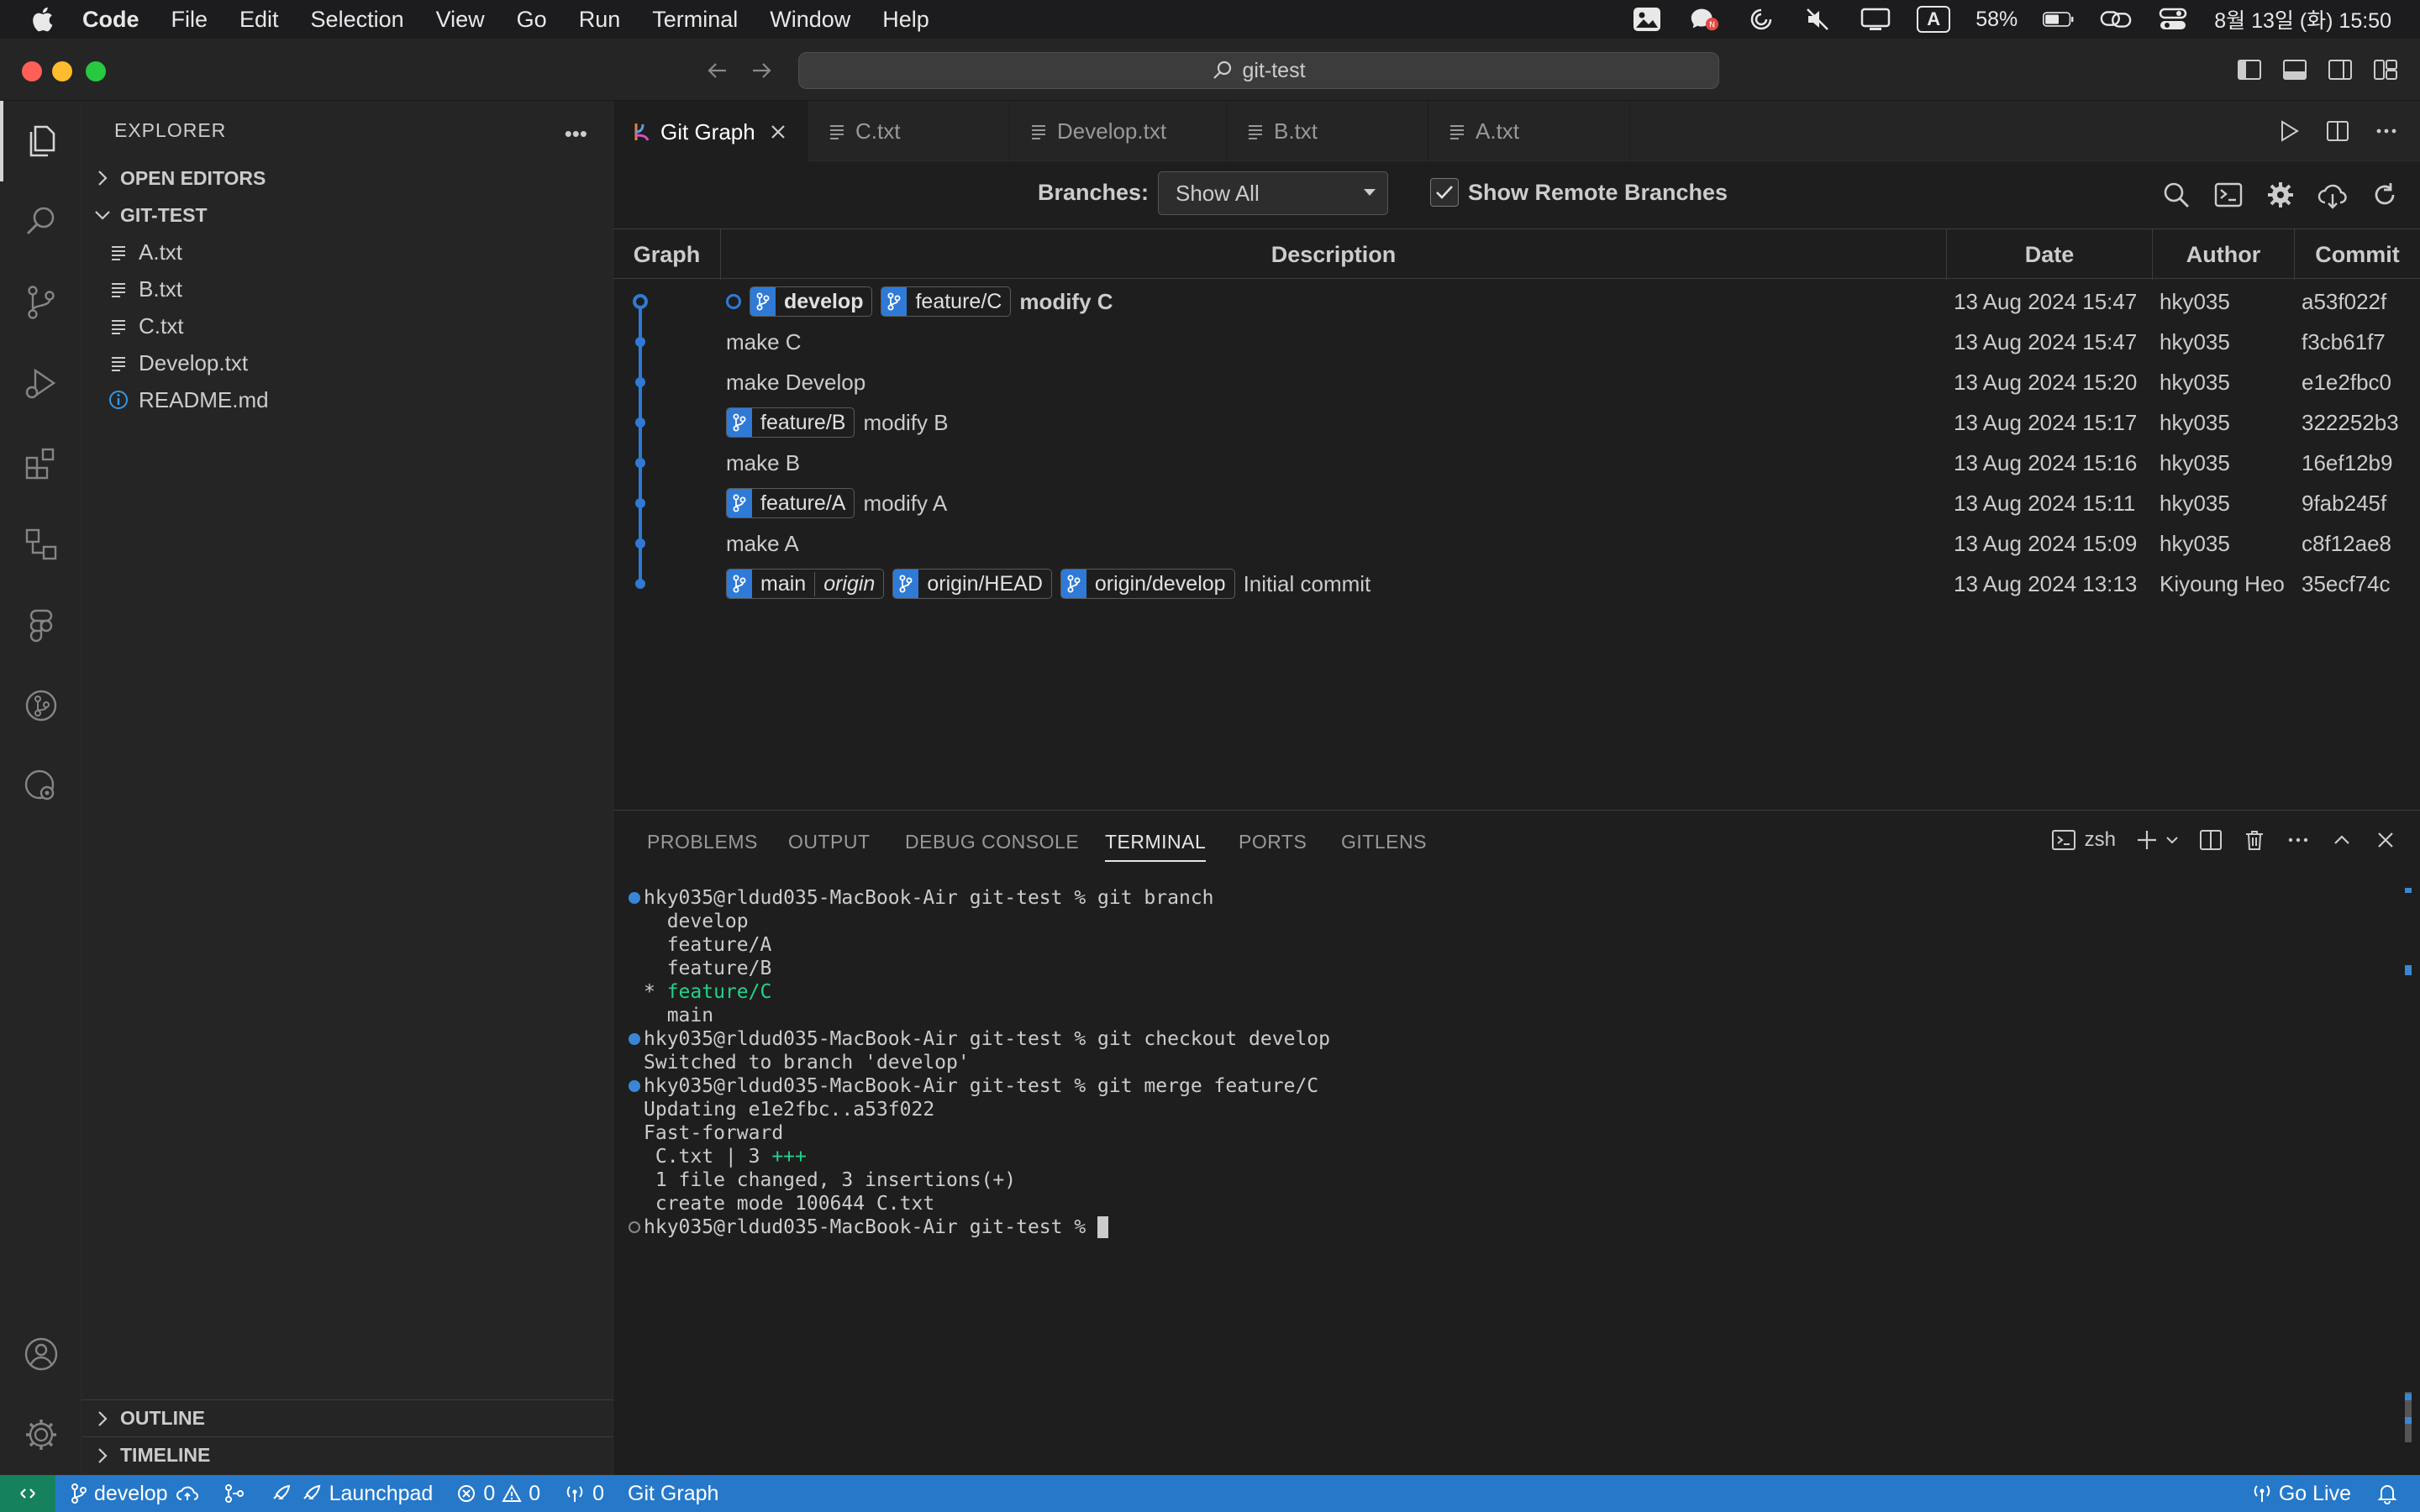 The height and width of the screenshot is (1512, 2420). I want to click on tab-c-txt: C.txt, so click(909, 131).